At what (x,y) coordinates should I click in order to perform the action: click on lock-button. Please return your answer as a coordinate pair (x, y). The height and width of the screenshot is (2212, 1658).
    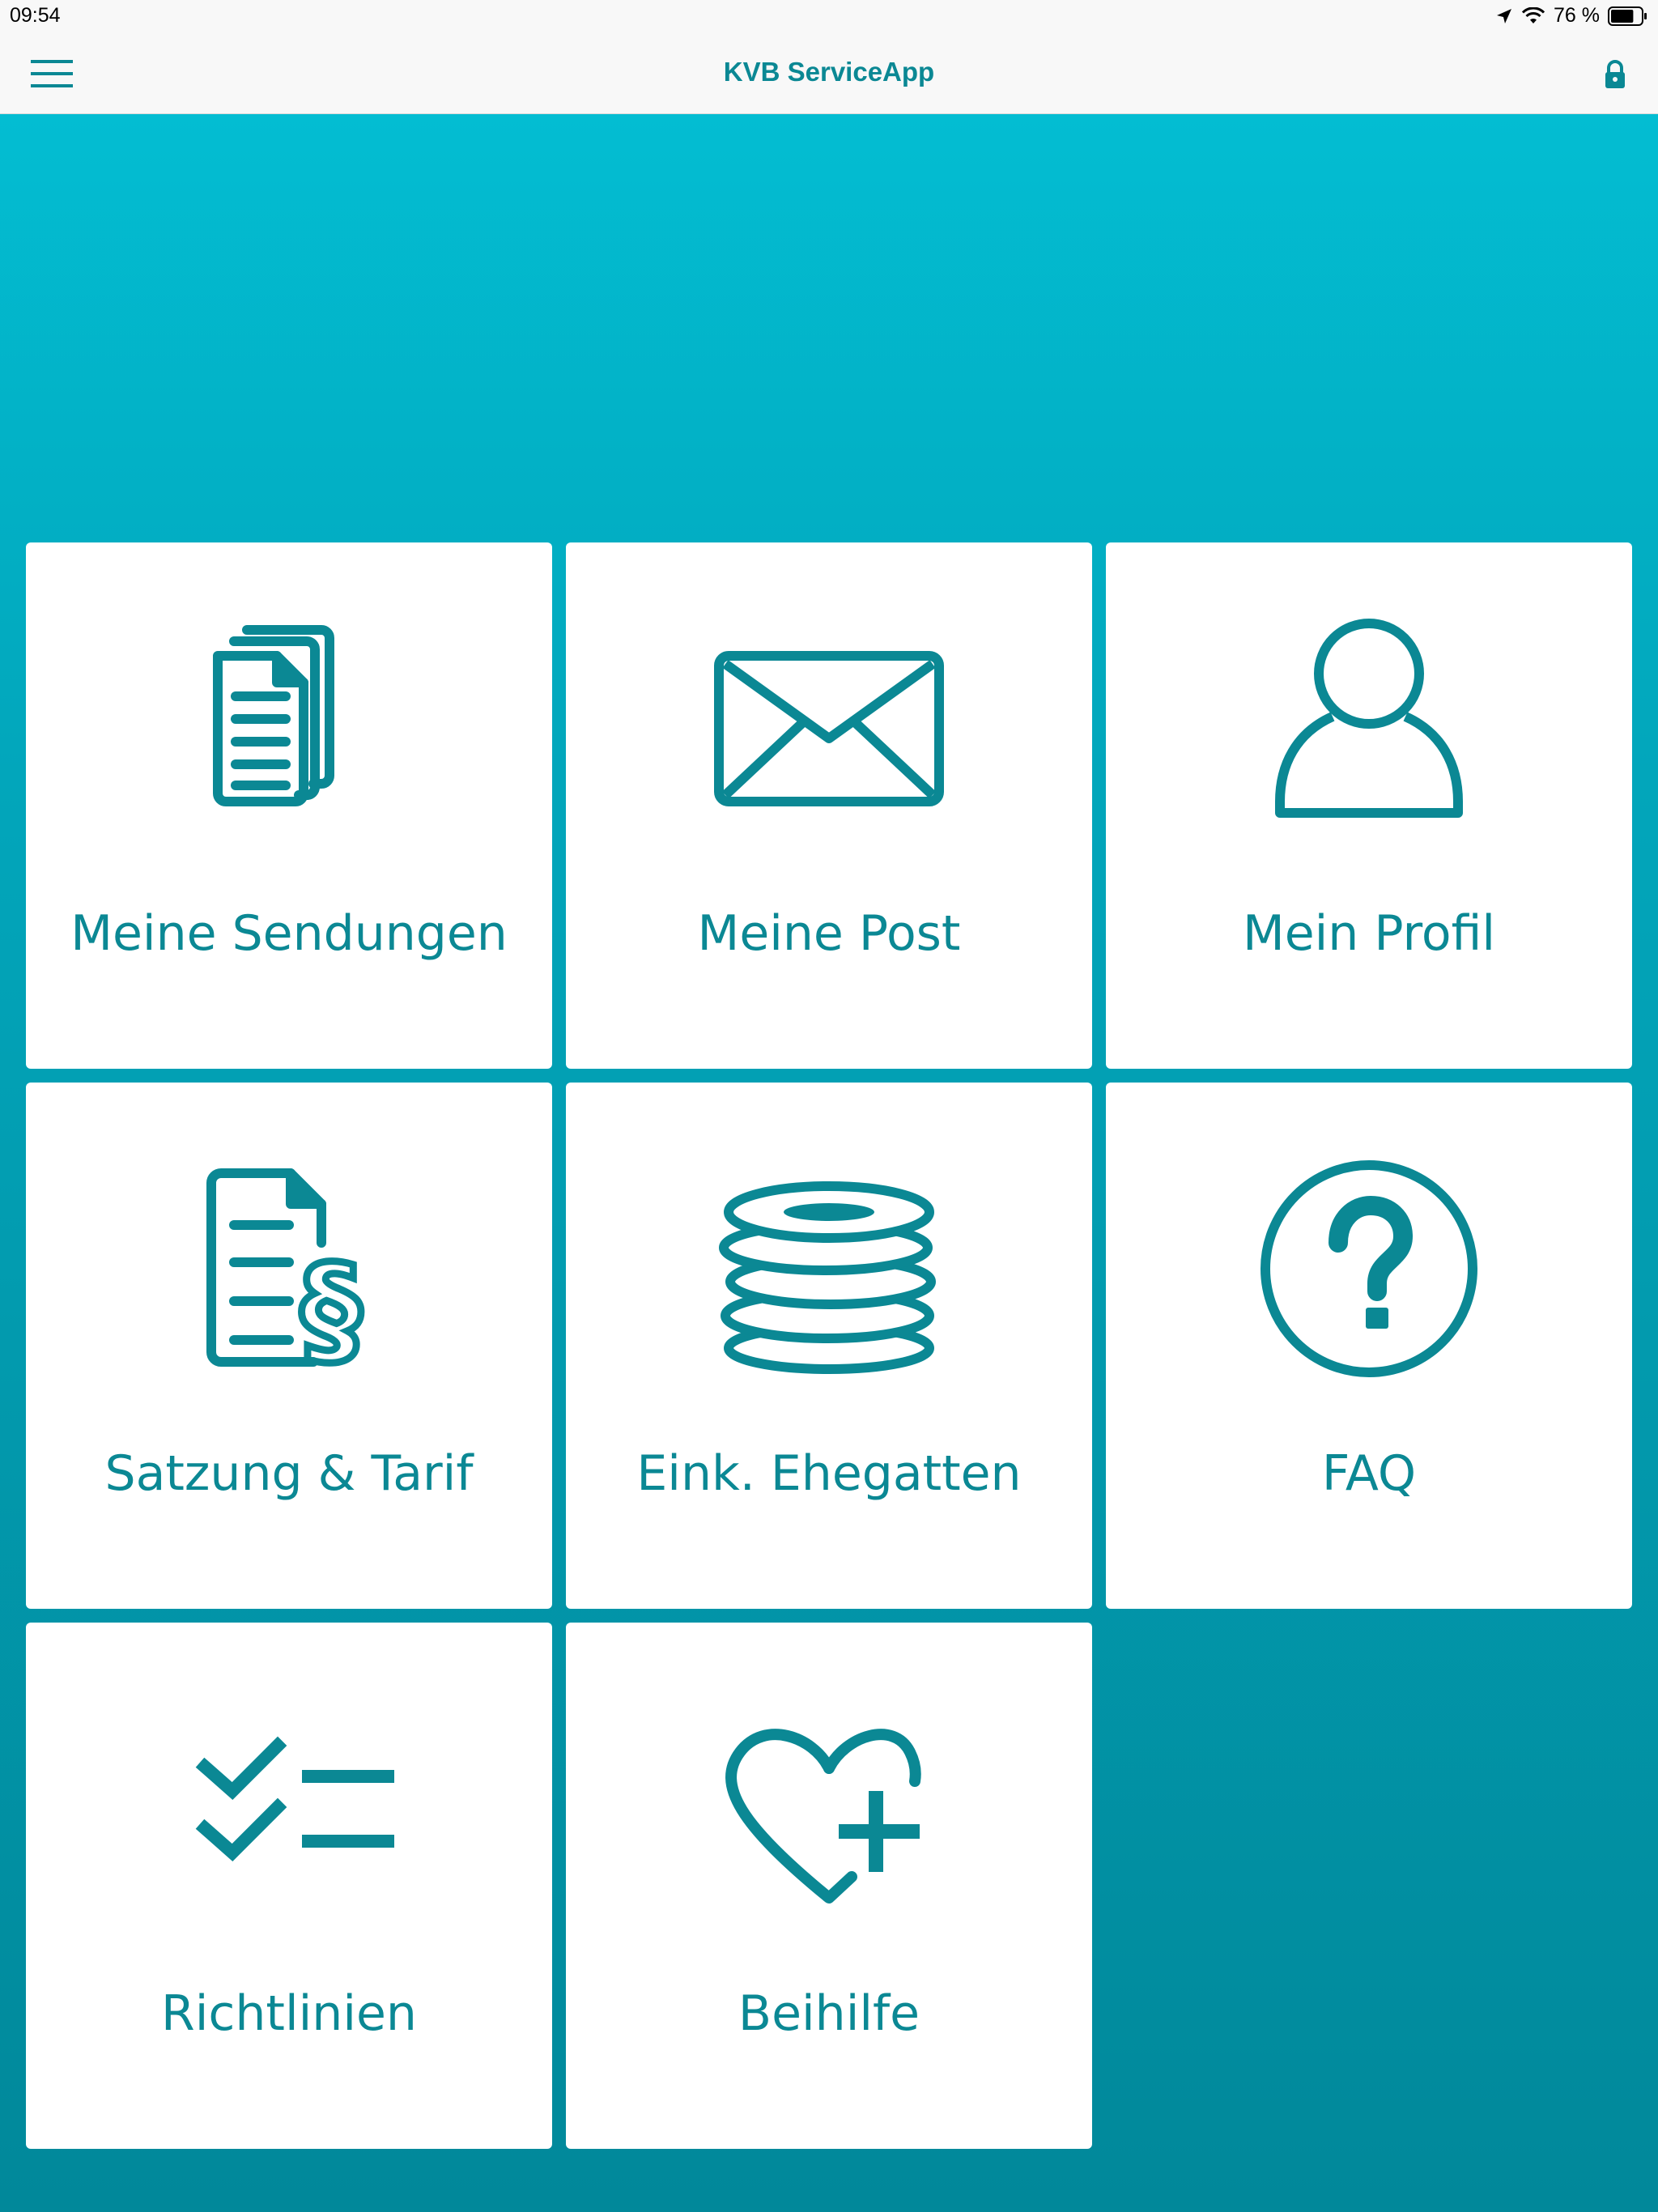
    Looking at the image, I should click on (1615, 75).